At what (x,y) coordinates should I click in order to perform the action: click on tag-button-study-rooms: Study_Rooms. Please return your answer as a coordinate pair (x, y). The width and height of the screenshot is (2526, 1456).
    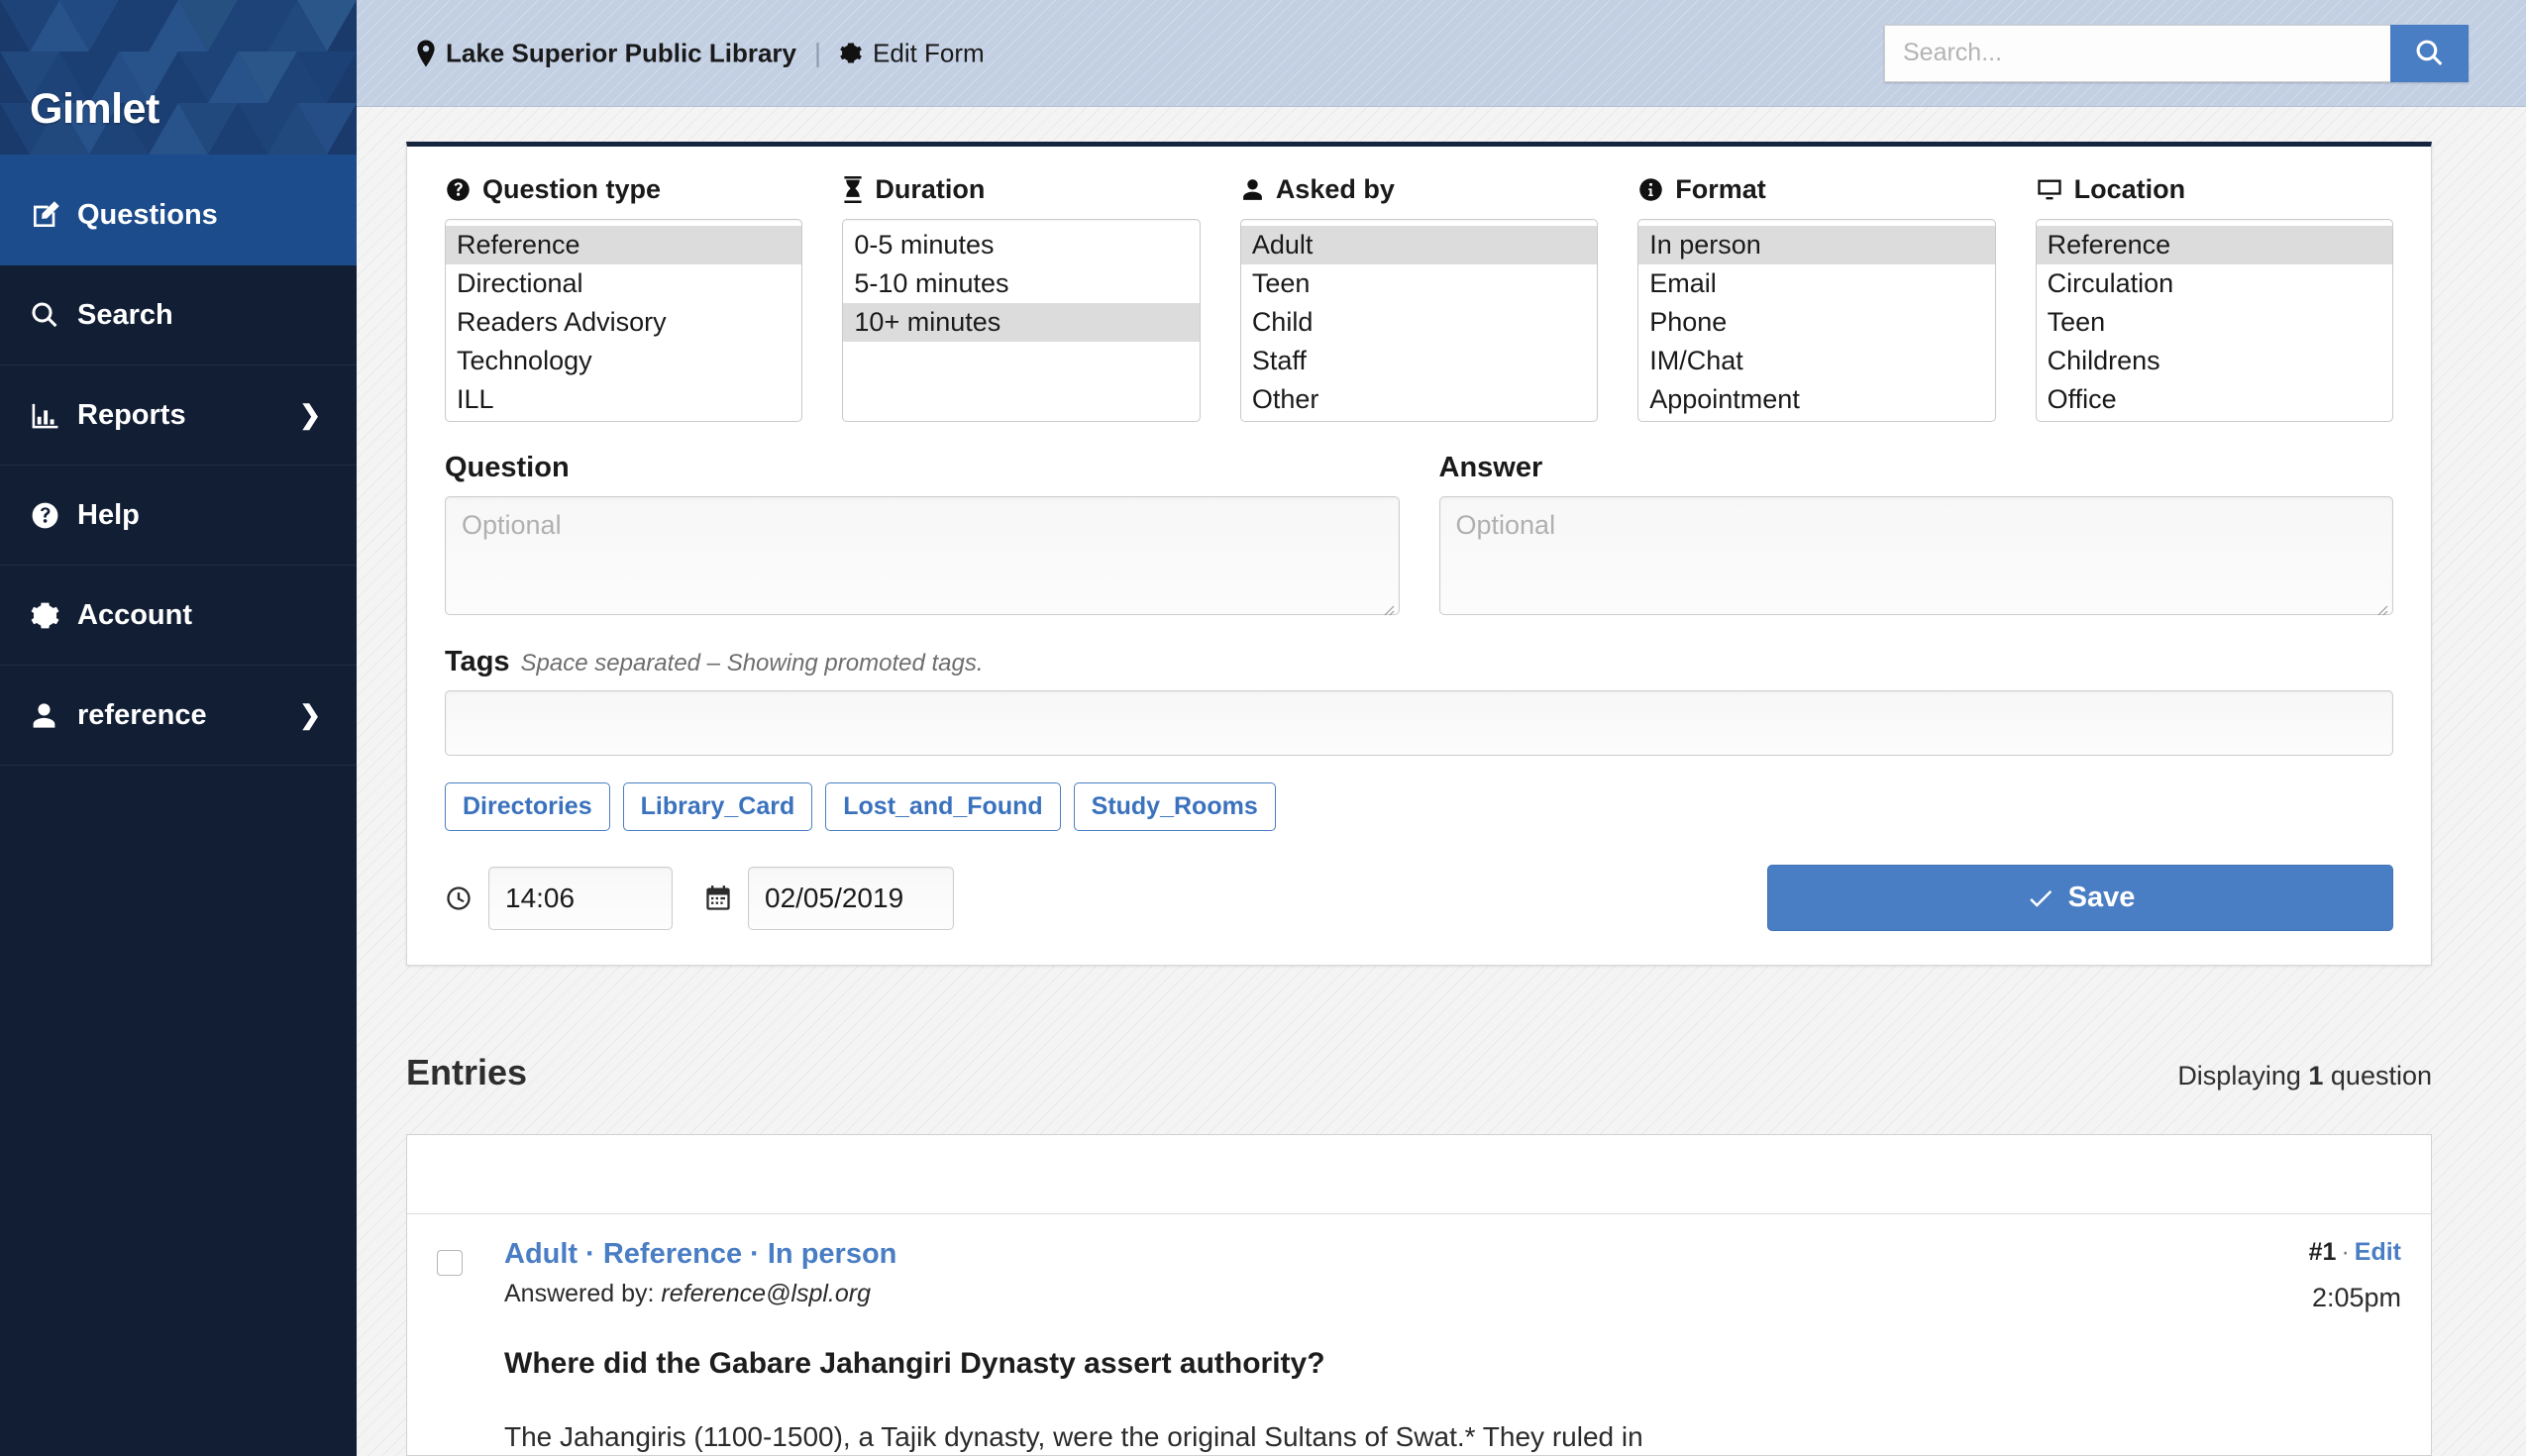
    Looking at the image, I should click on (1174, 806).